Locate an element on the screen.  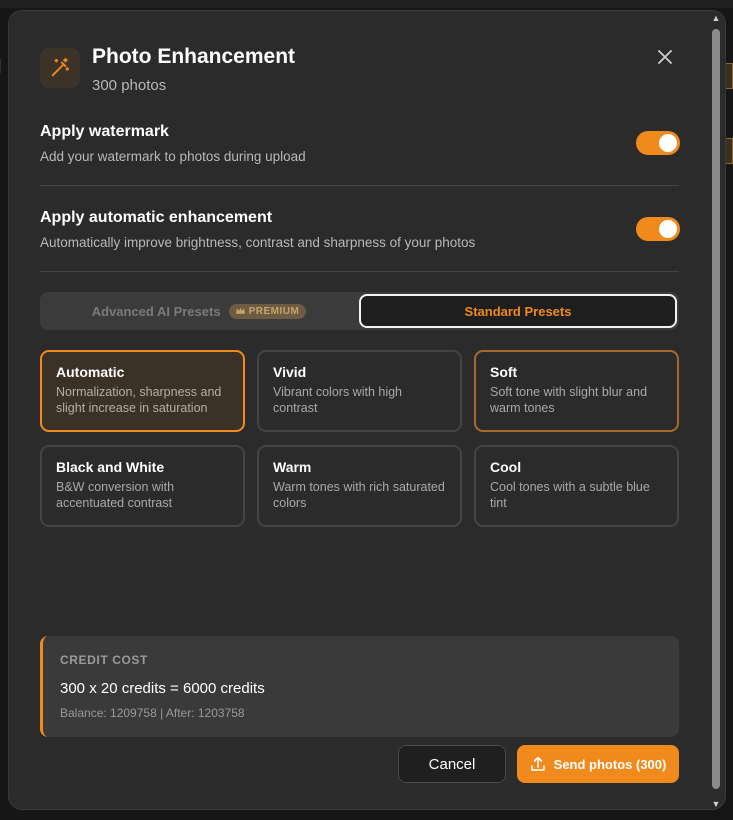
preset-title: Warm is located at coordinates (292, 467).